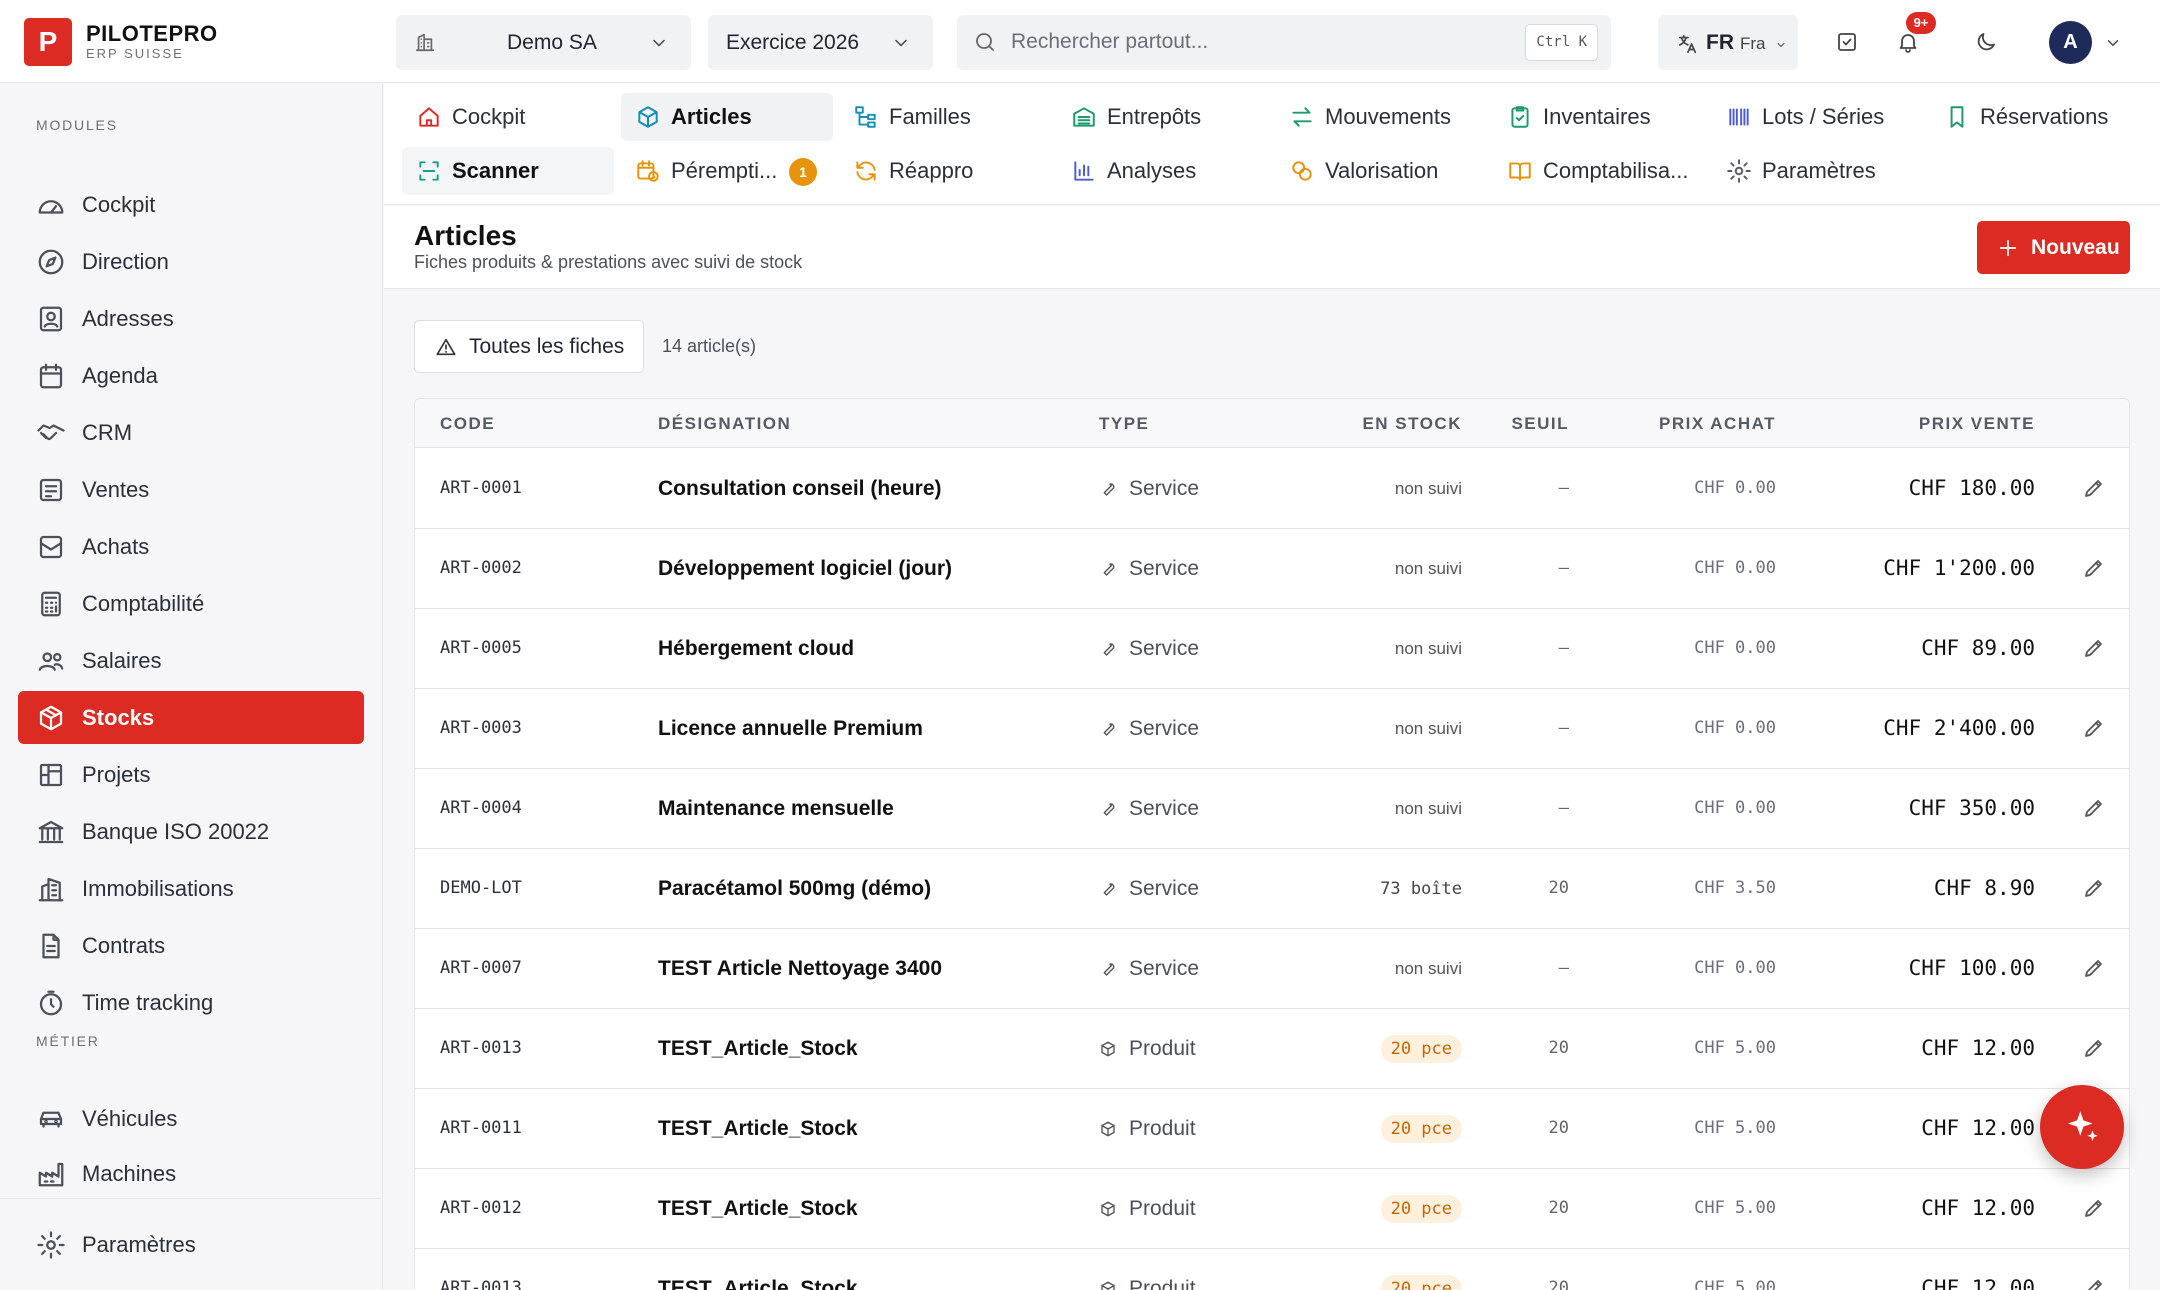  What do you see at coordinates (944, 171) in the screenshot?
I see `tab-reappro: Réappro` at bounding box center [944, 171].